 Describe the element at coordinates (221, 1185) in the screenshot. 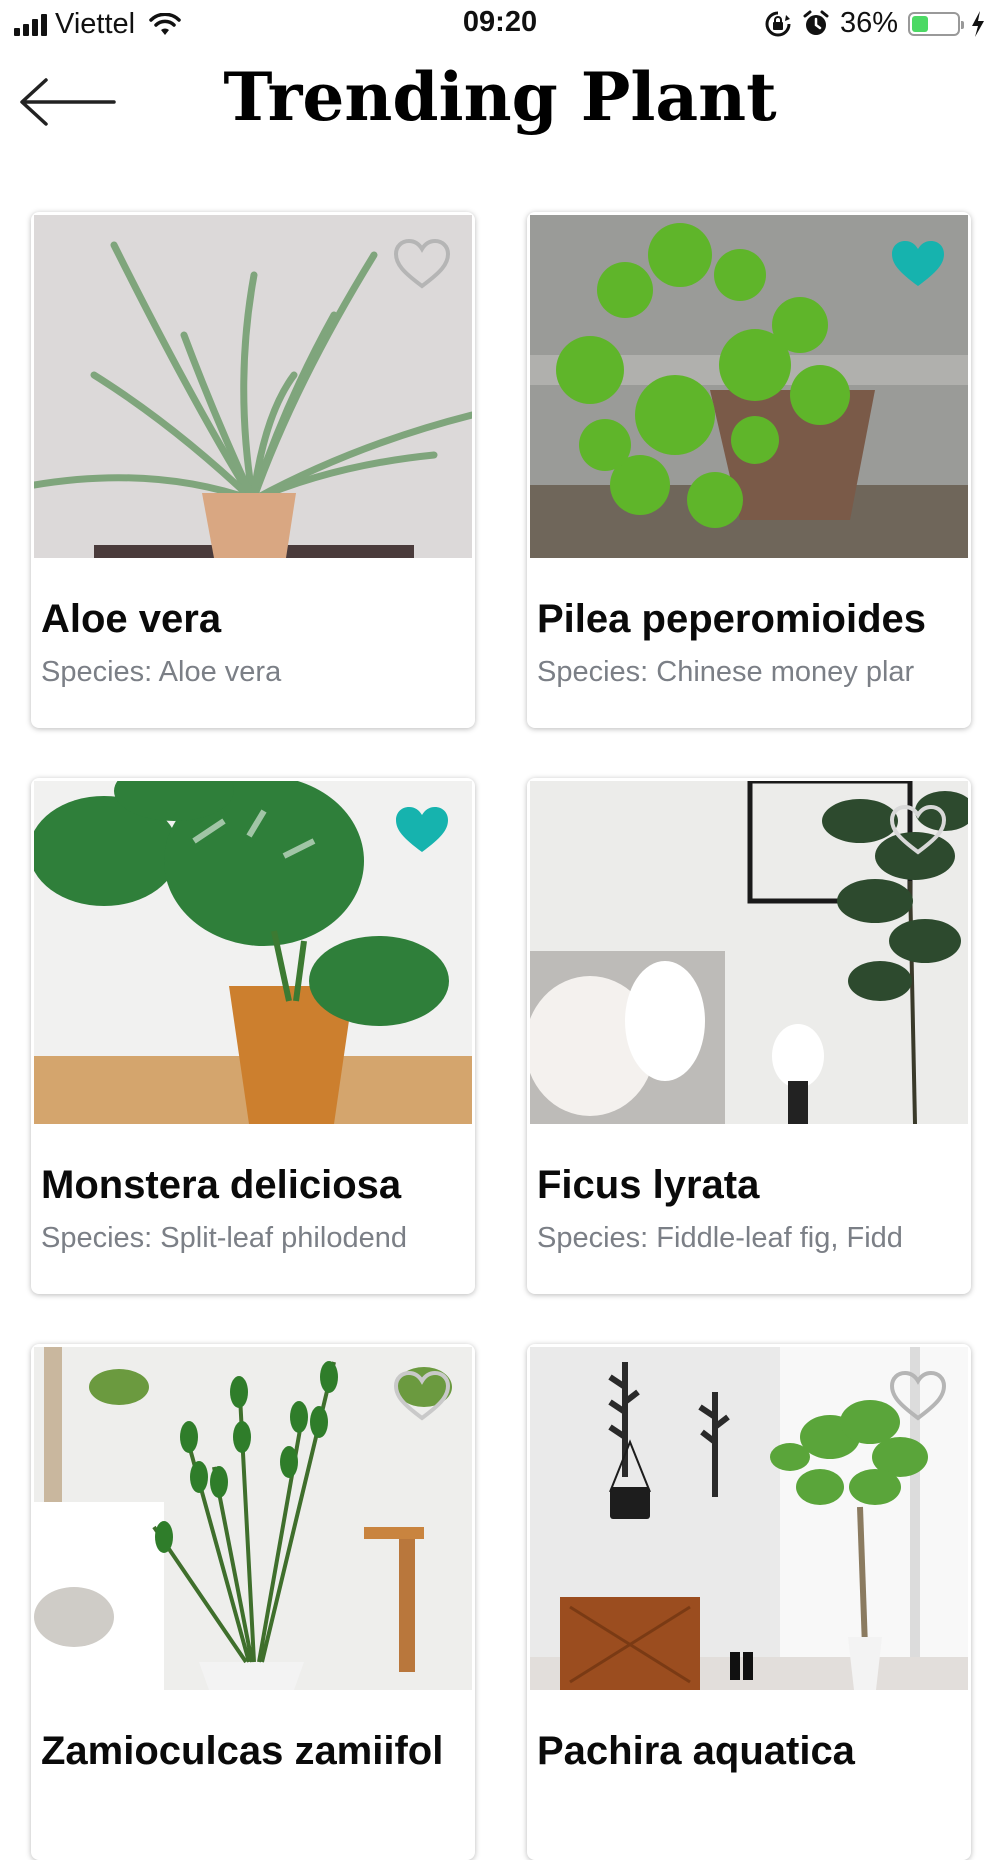

I see `plant-name: Monstera deliciosa` at that location.